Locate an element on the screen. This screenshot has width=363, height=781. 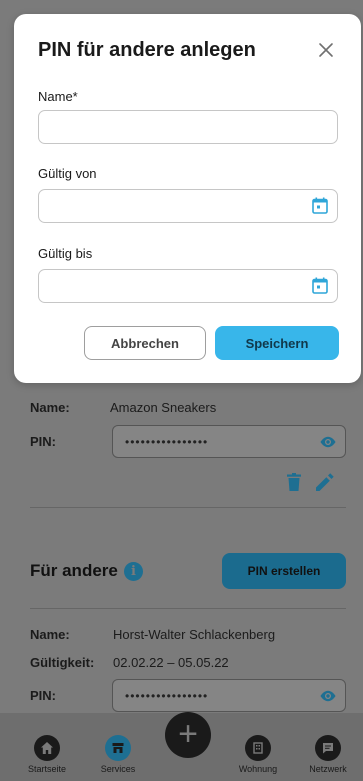
save-button: Speichern is located at coordinates (277, 343).